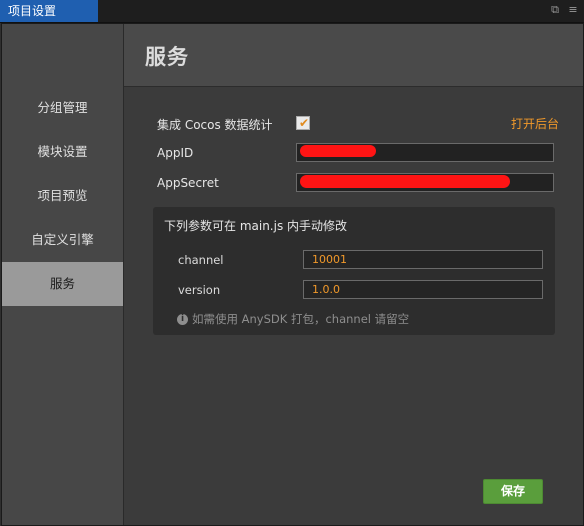 The height and width of the screenshot is (526, 584). I want to click on page-title: 服务, so click(167, 57).